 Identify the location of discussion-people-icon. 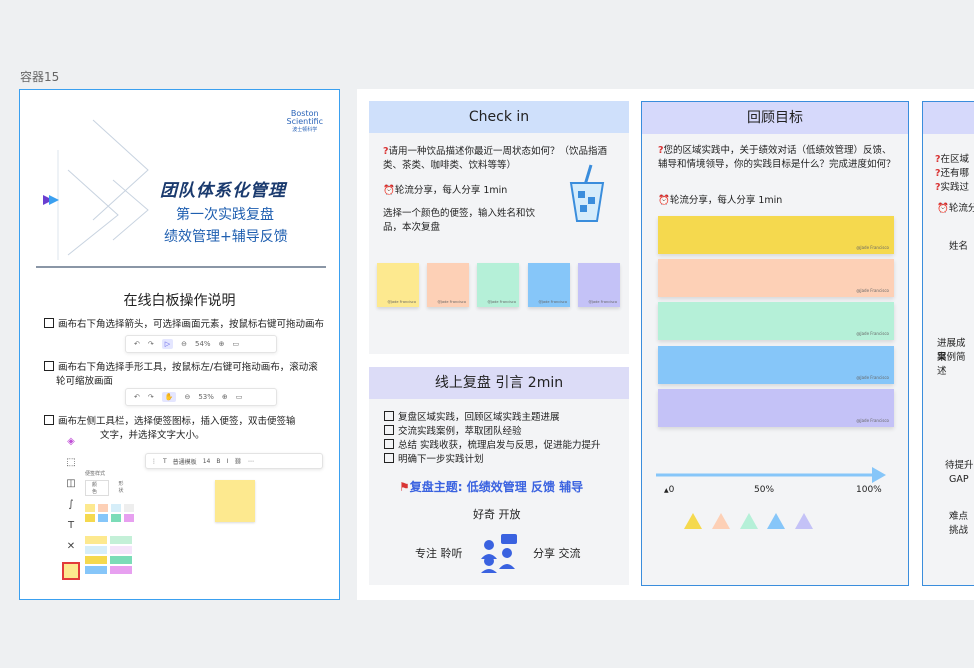
(499, 553).